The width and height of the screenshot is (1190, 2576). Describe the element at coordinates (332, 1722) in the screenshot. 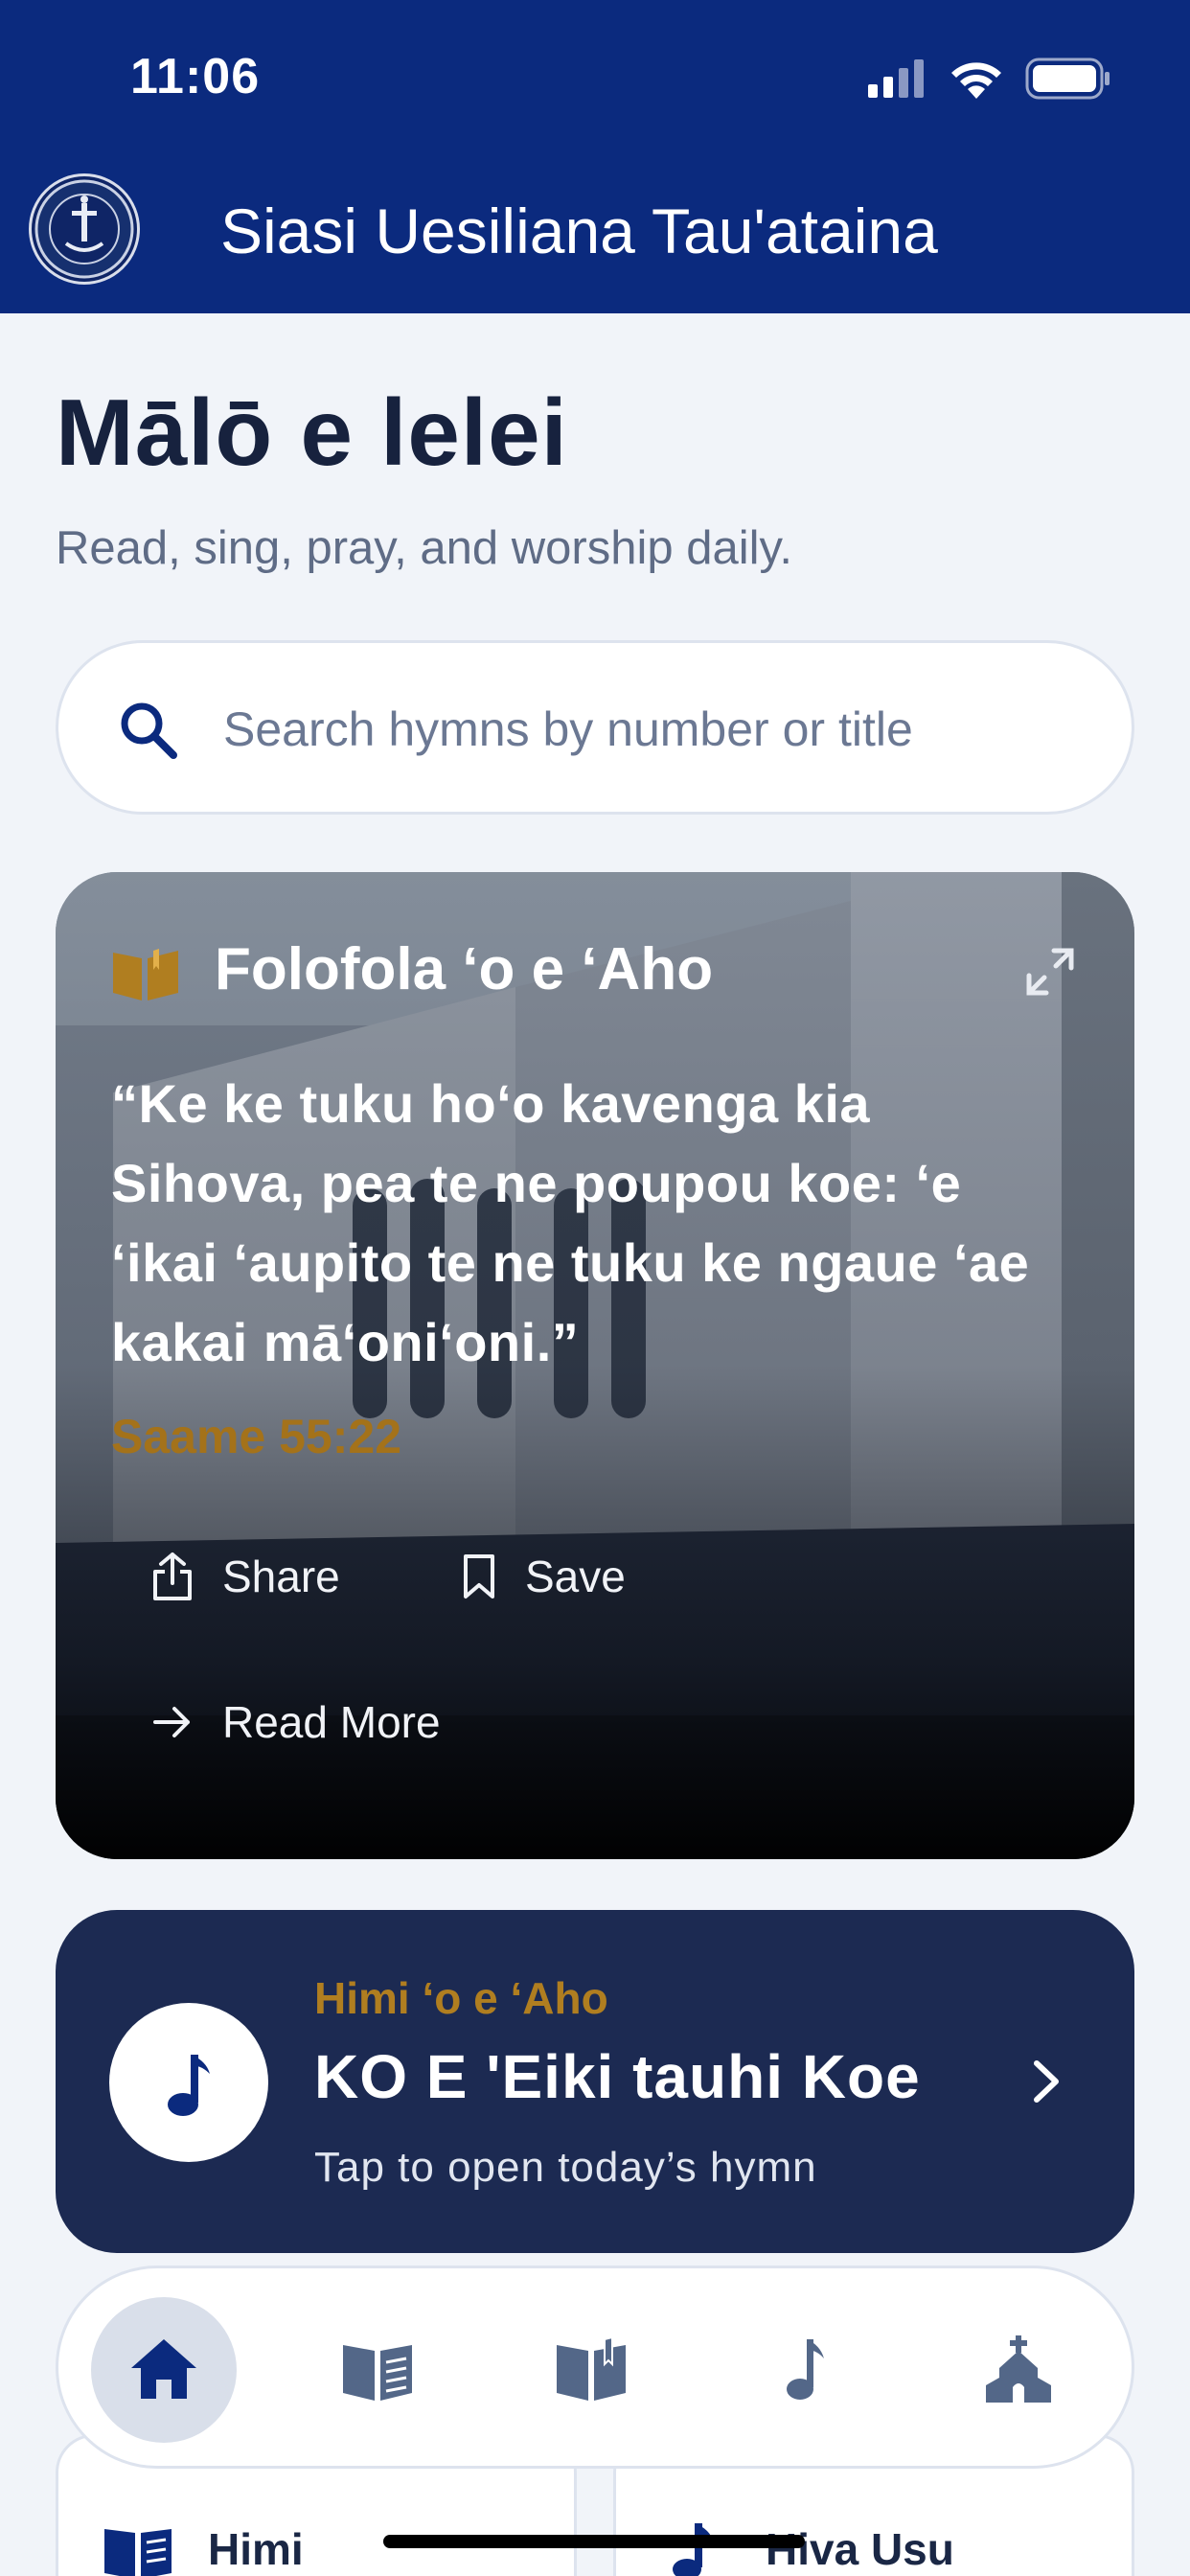

I see `read-more-label: Read More` at that location.